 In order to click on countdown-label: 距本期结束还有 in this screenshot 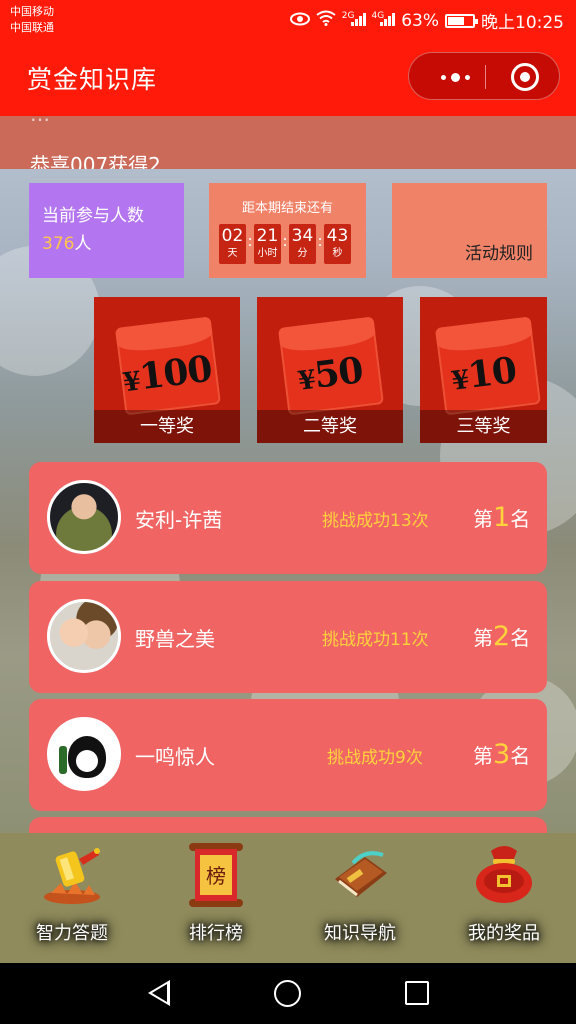, I will do `click(287, 208)`.